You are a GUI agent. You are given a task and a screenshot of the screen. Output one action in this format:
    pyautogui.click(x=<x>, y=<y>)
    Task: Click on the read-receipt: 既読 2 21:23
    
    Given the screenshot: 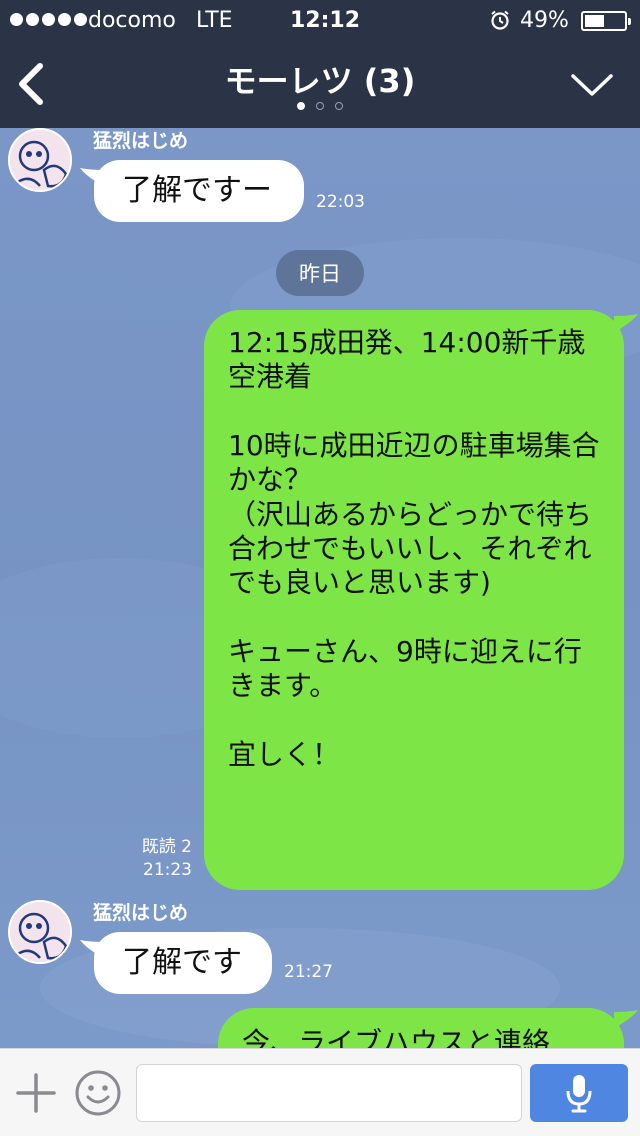 What is the action you would take?
    pyautogui.click(x=165, y=859)
    